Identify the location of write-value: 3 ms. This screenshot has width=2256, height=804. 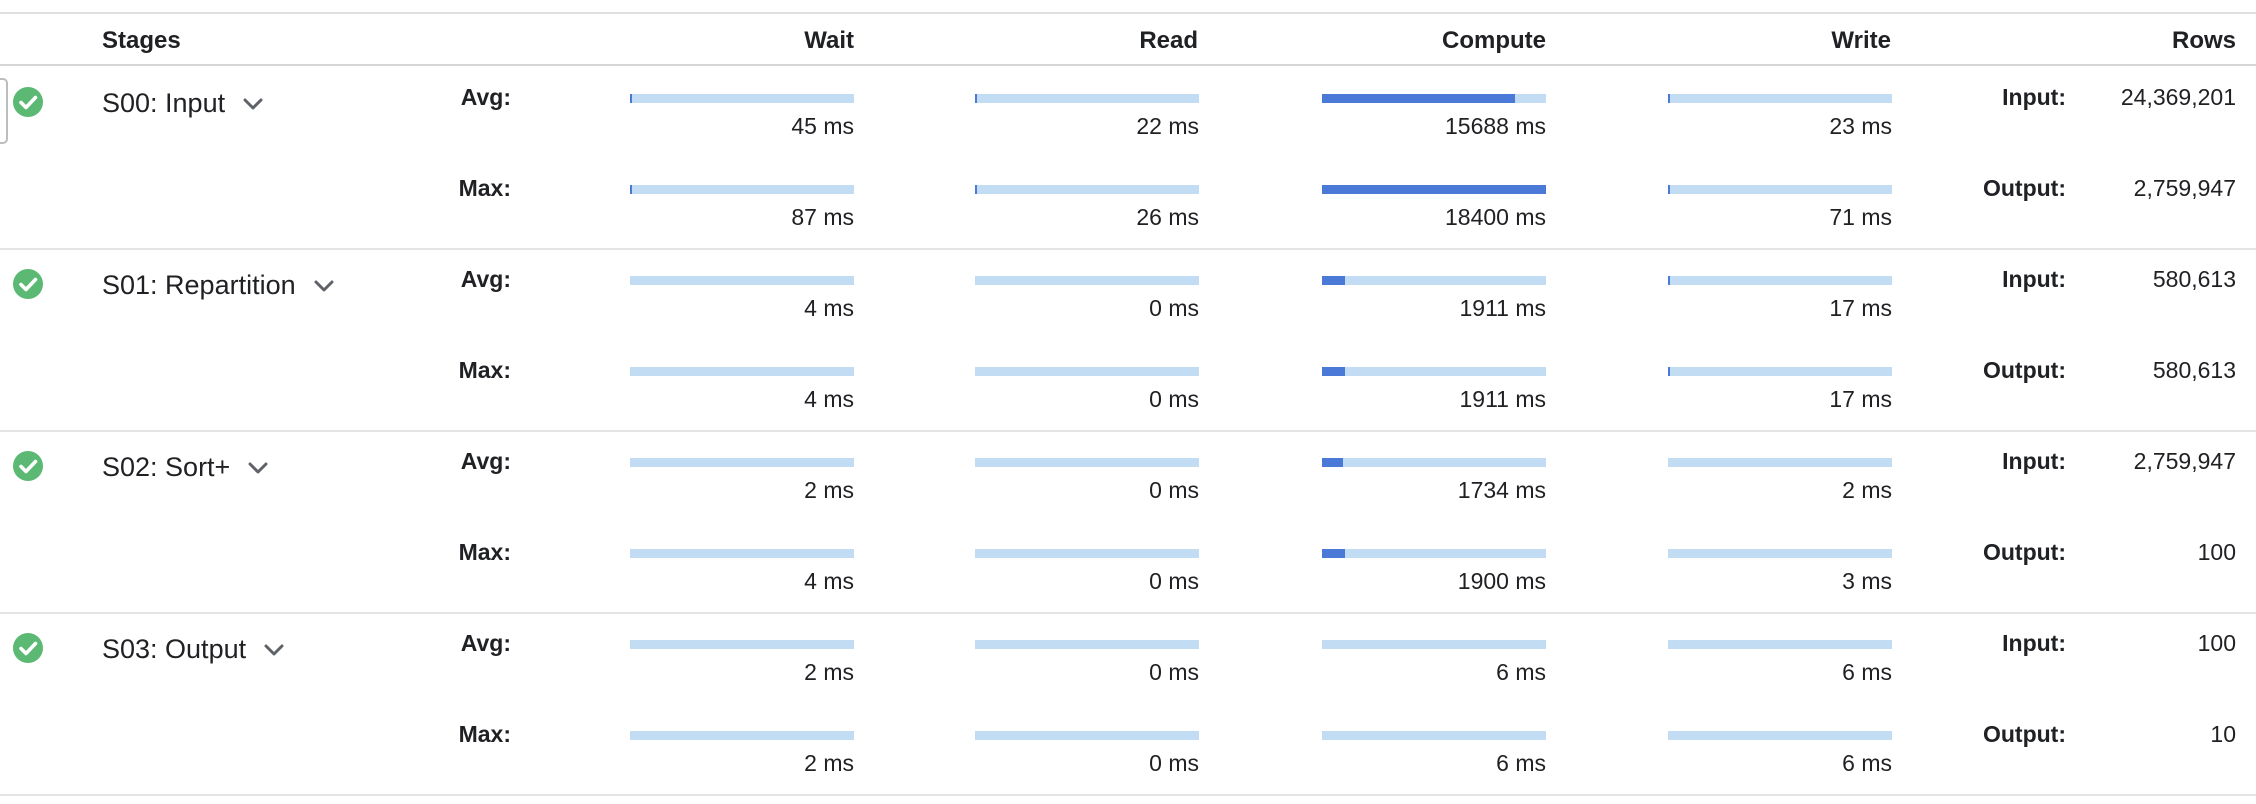
(1867, 581).